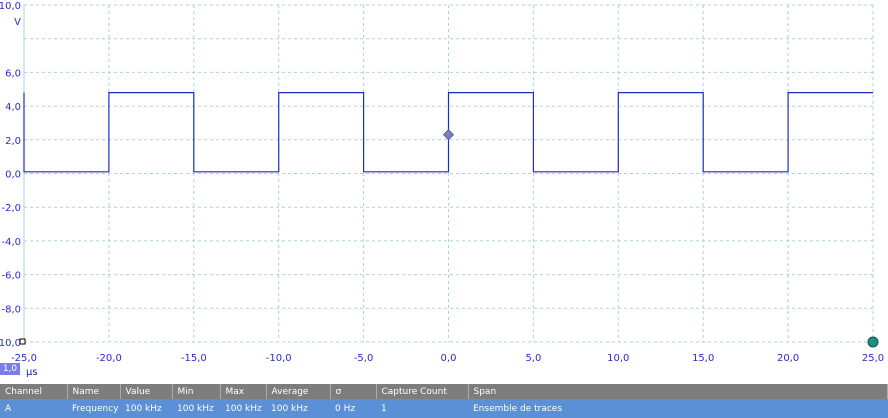 The height and width of the screenshot is (418, 888). What do you see at coordinates (32, 372) in the screenshot?
I see `x-axis-unit: µs` at bounding box center [32, 372].